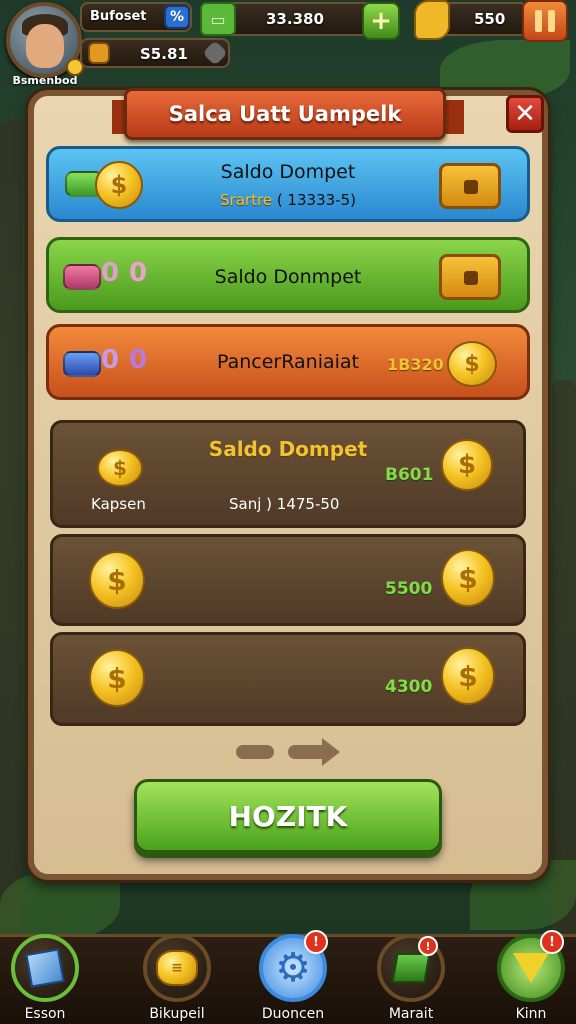  I want to click on tree-trunk-right, so click(564, 660).